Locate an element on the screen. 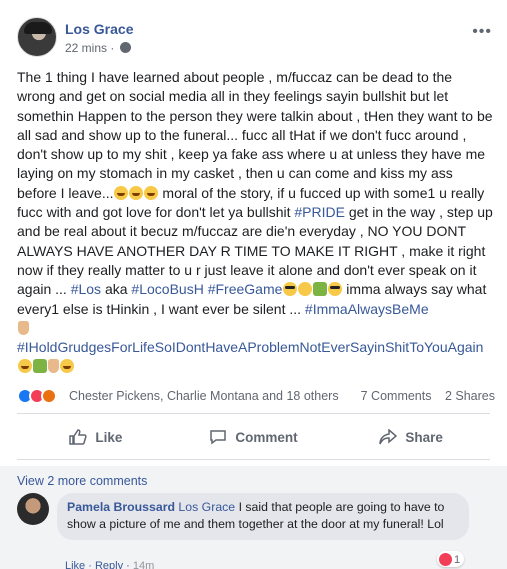 Image resolution: width=507 pixels, height=569 pixels. comment-reaction-badge: 1 is located at coordinates (451, 559).